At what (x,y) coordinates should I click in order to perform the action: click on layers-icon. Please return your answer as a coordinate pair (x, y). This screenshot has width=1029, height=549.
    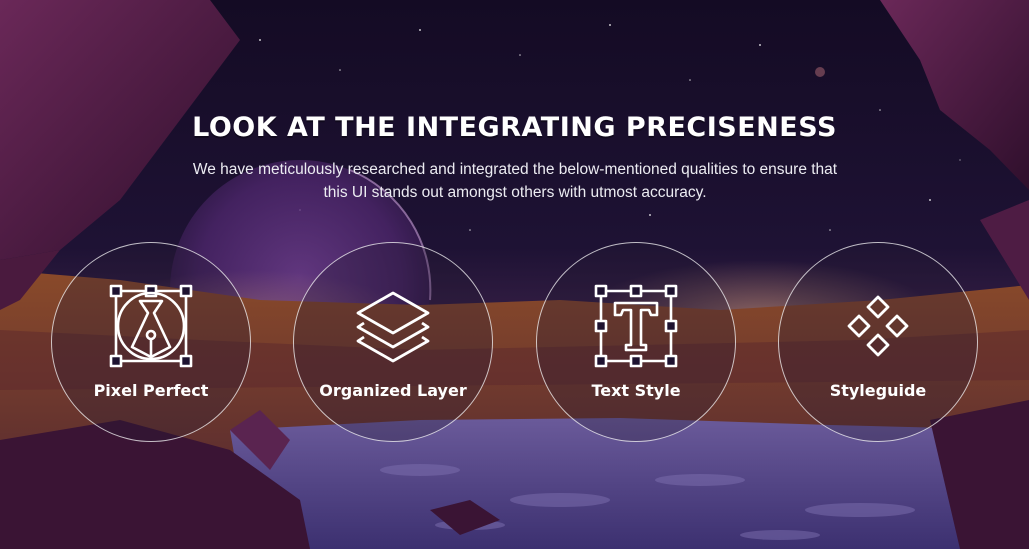
    Looking at the image, I should click on (393, 326).